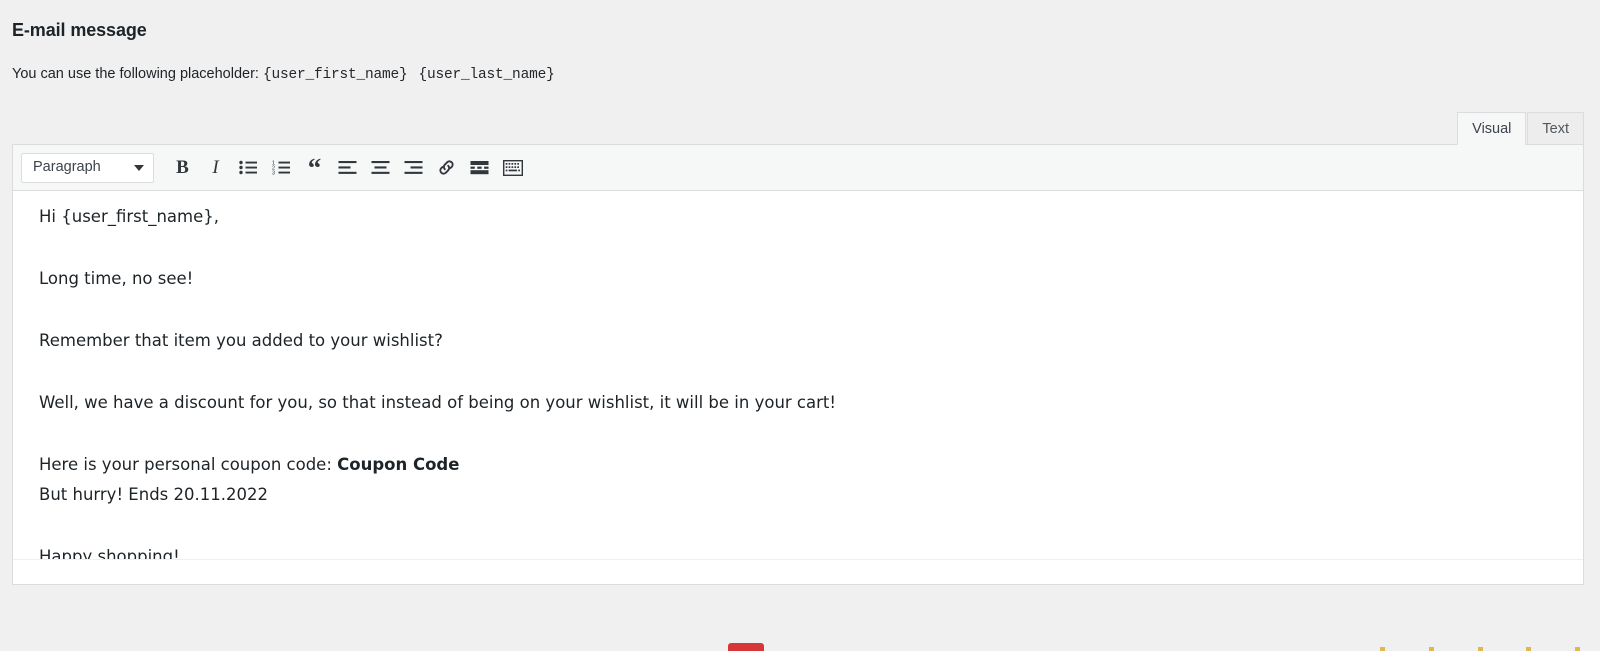 This screenshot has width=1600, height=651. What do you see at coordinates (798, 128) in the screenshot?
I see `editor-mode-tabs: Visual Text` at bounding box center [798, 128].